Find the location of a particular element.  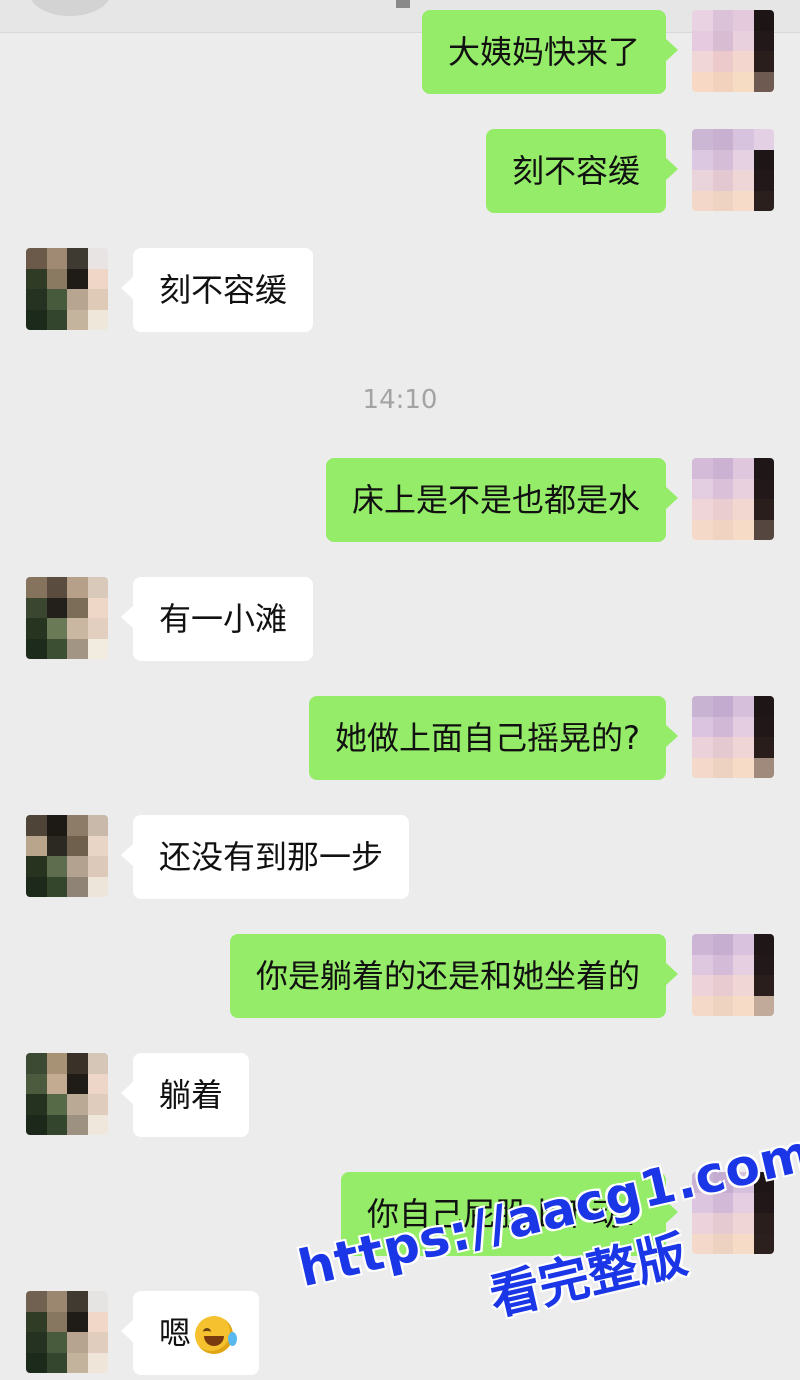

contact-message-bubble: 还没有到那一步 is located at coordinates (265, 857).